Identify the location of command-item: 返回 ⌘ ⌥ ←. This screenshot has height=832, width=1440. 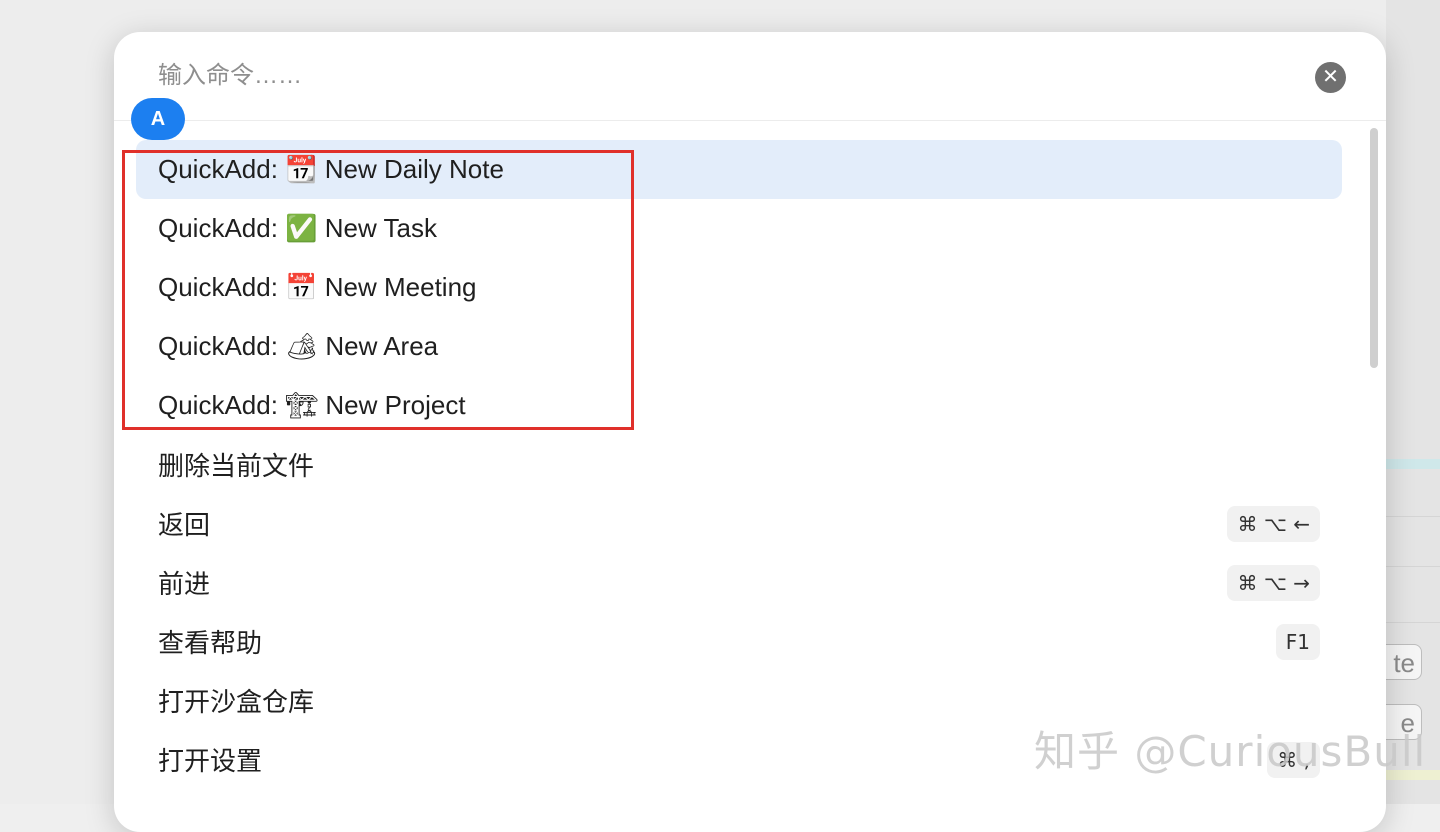
(739, 523).